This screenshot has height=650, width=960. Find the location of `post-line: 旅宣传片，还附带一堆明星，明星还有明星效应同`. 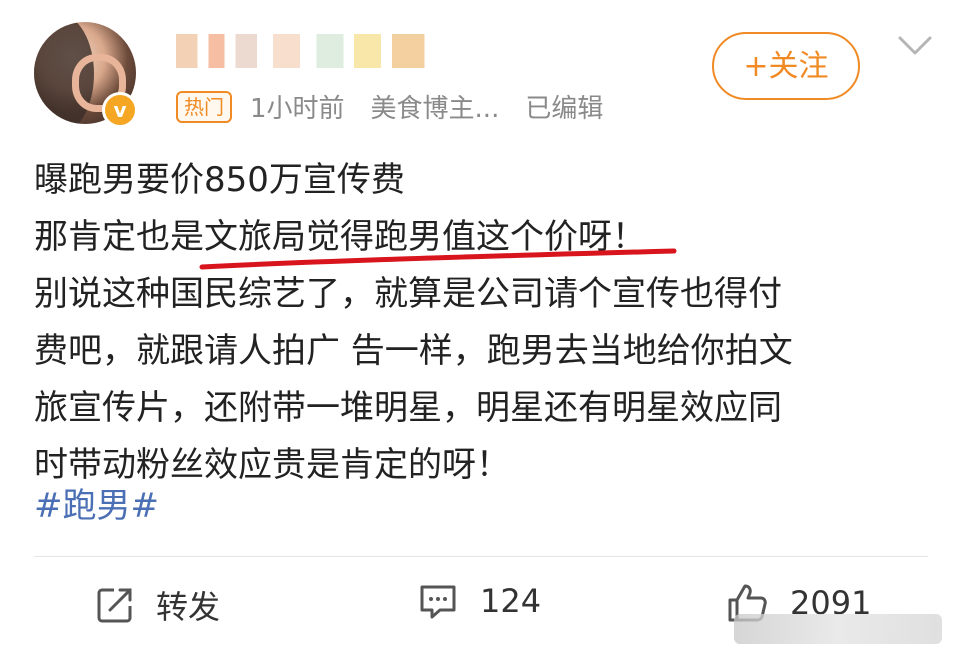

post-line: 旅宣传片，还附带一堆明星，明星还有明星效应同 is located at coordinates (408, 408).